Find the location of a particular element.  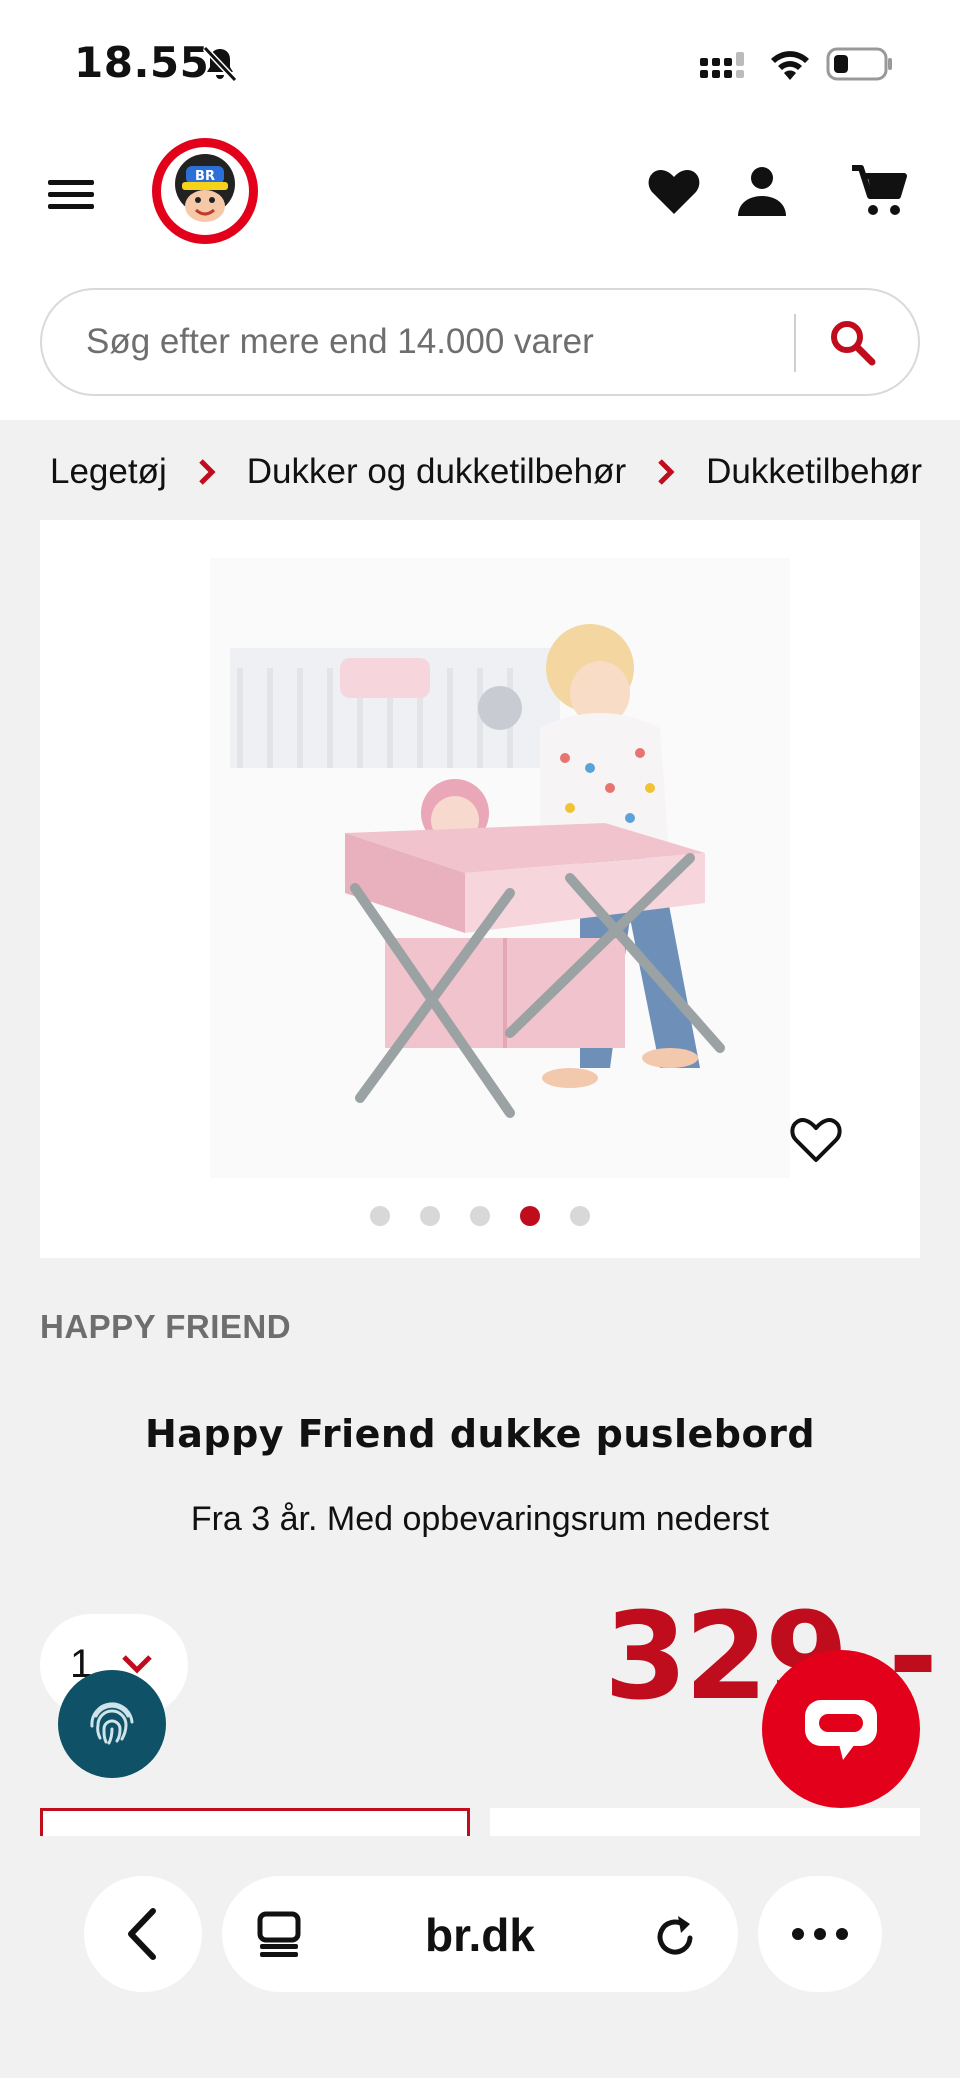

more-options-button is located at coordinates (820, 1934).